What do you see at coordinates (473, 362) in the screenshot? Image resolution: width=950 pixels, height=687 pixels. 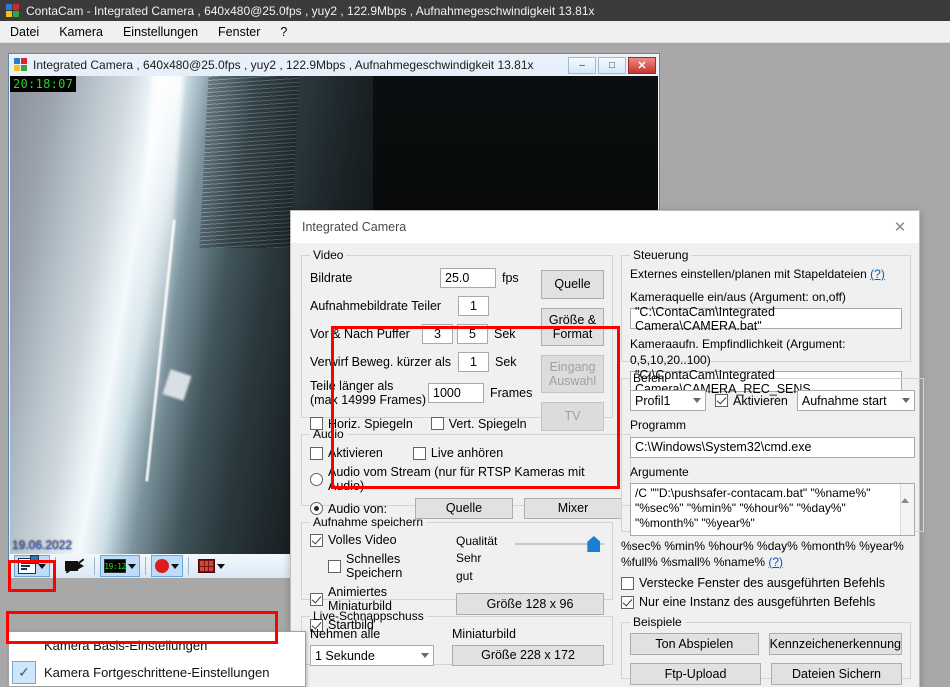 I see `verwirf-input: 1` at bounding box center [473, 362].